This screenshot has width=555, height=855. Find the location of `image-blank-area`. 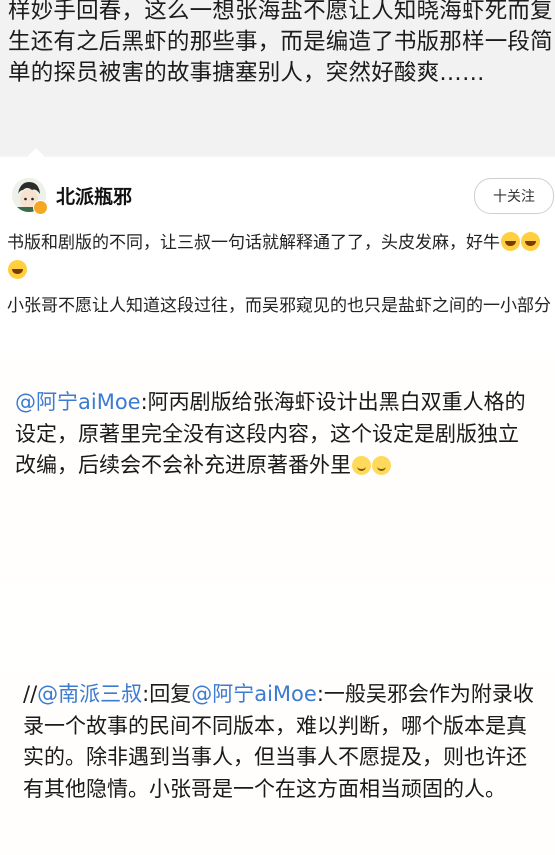

image-blank-area is located at coordinates (277, 628).